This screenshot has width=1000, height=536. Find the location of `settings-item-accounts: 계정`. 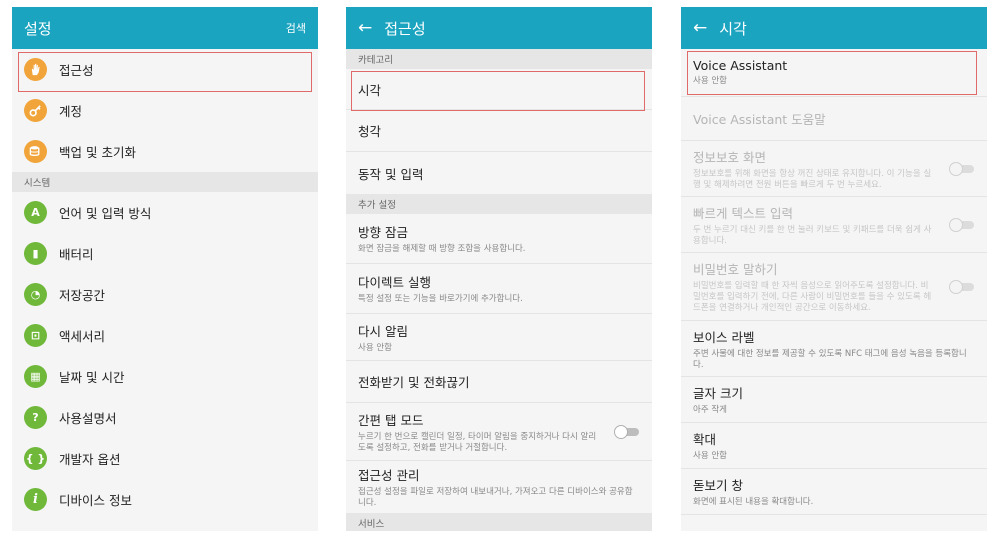

settings-item-accounts: 계정 is located at coordinates (165, 110).